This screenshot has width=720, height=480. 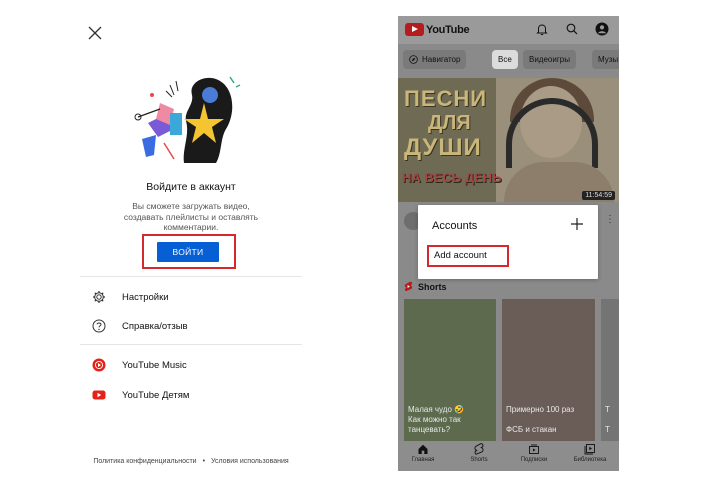 What do you see at coordinates (589, 449) in the screenshot?
I see `library-icon` at bounding box center [589, 449].